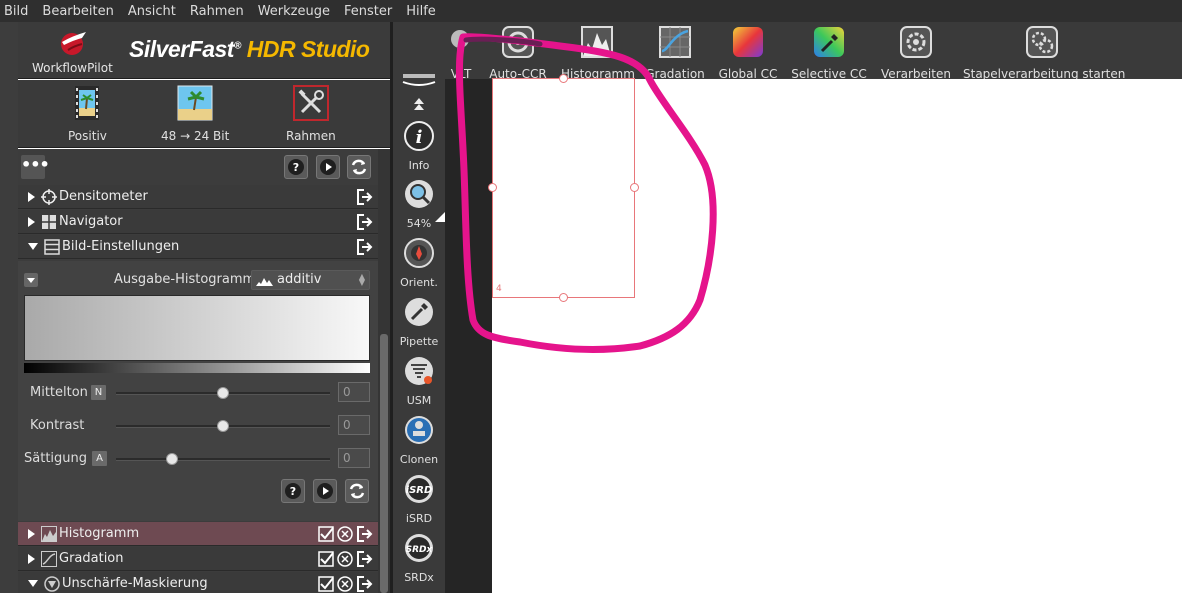 Image resolution: width=1182 pixels, height=593 pixels. I want to click on toolbar-histogramm: Histogramm, so click(598, 53).